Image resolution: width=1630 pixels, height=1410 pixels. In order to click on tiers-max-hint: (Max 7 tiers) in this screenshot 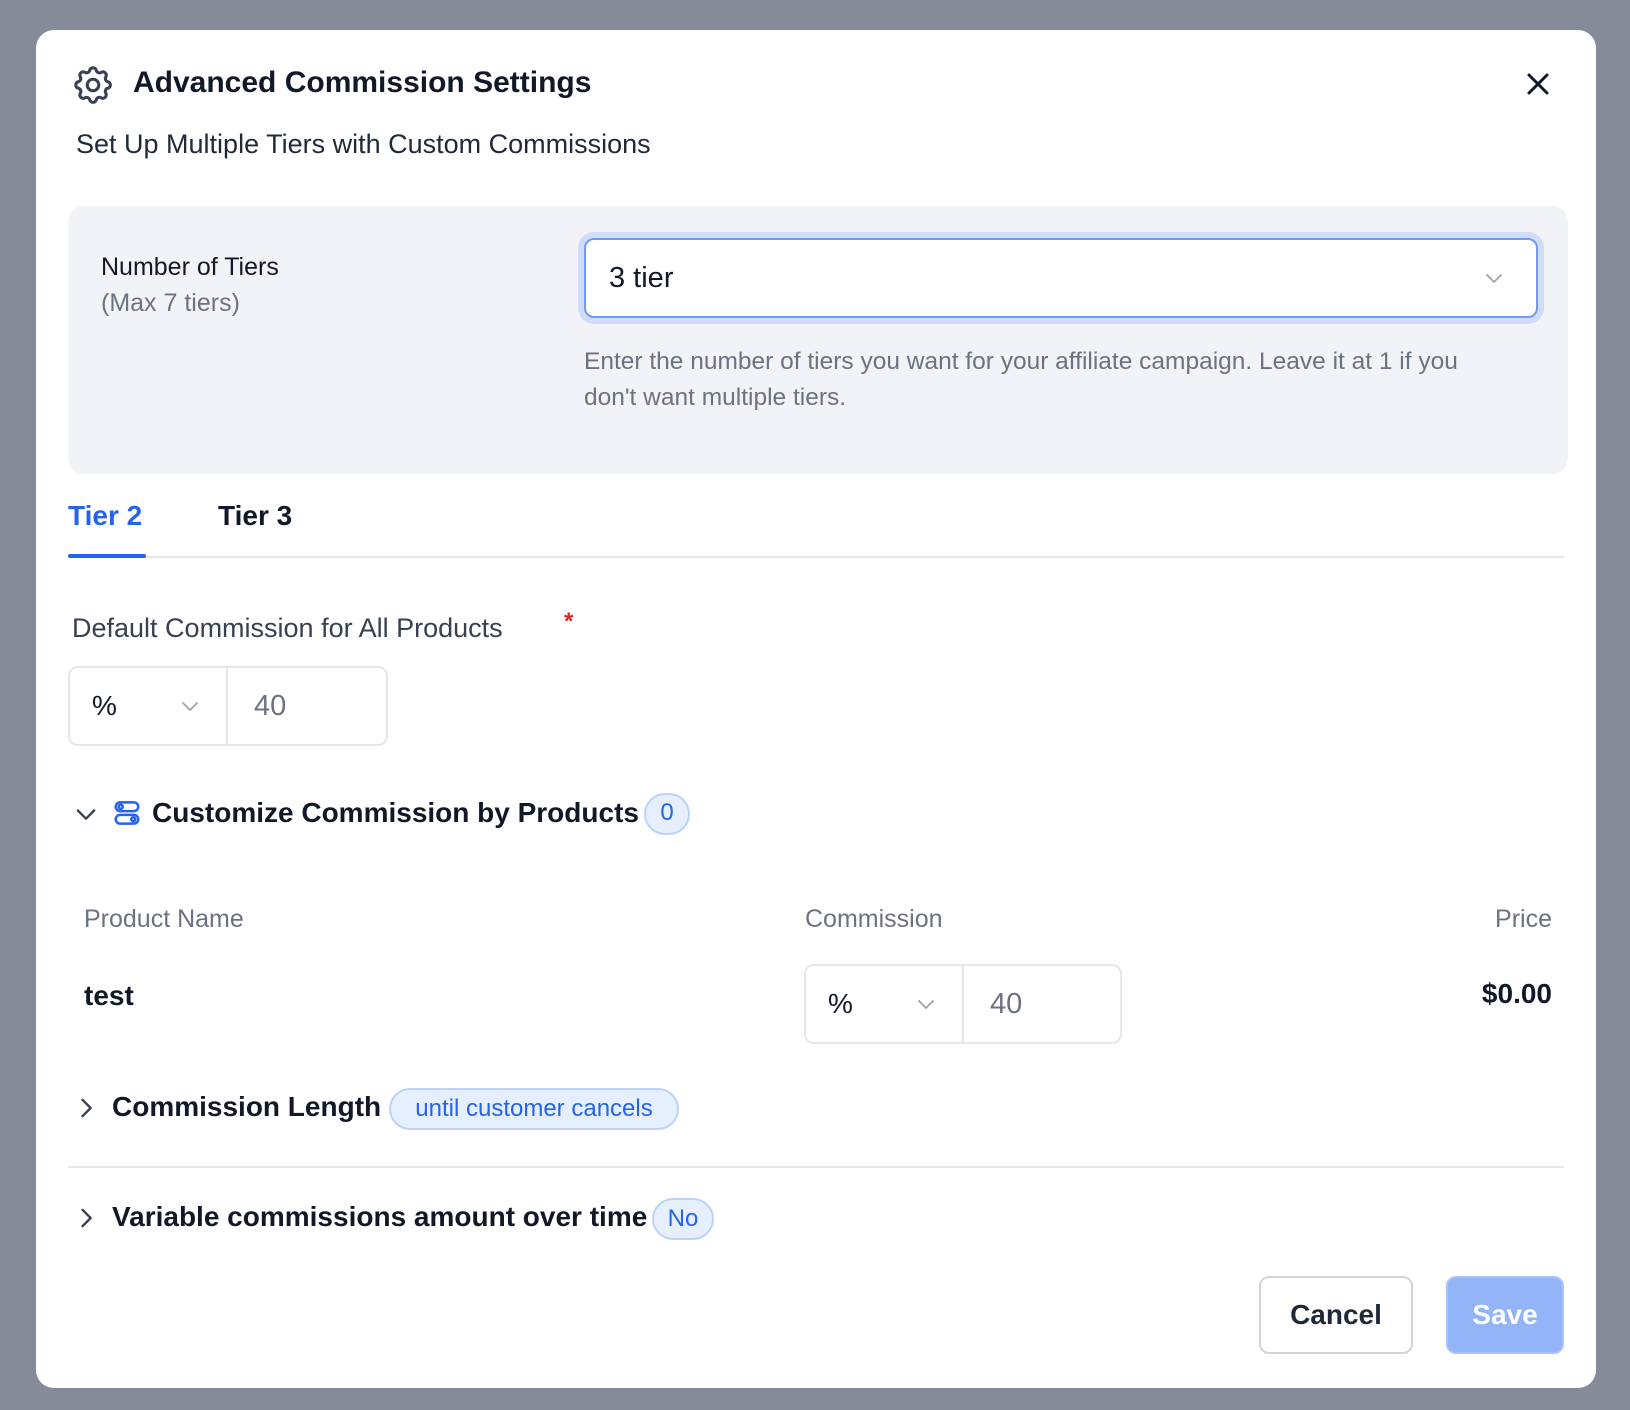, I will do `click(170, 303)`.